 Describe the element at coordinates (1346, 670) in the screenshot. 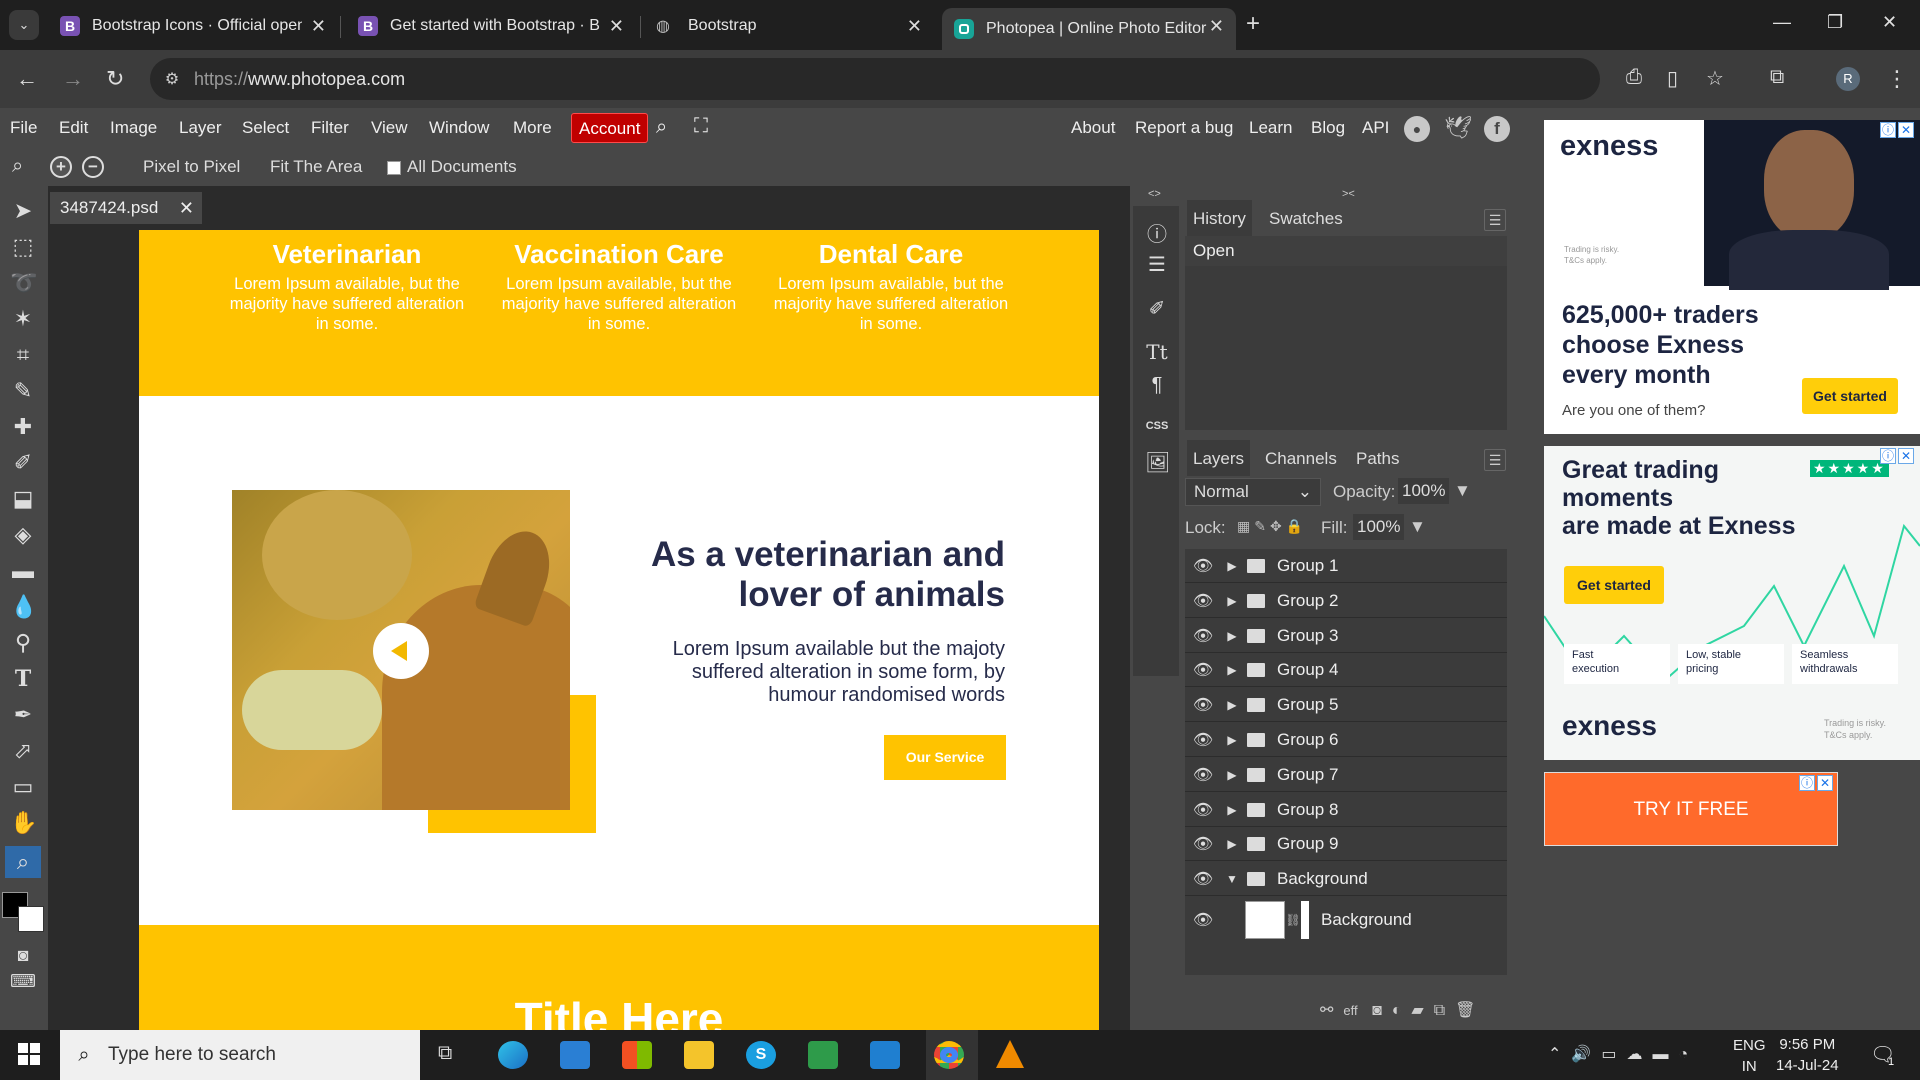

I see `layer-row: 👁 ▶ Group 4` at that location.